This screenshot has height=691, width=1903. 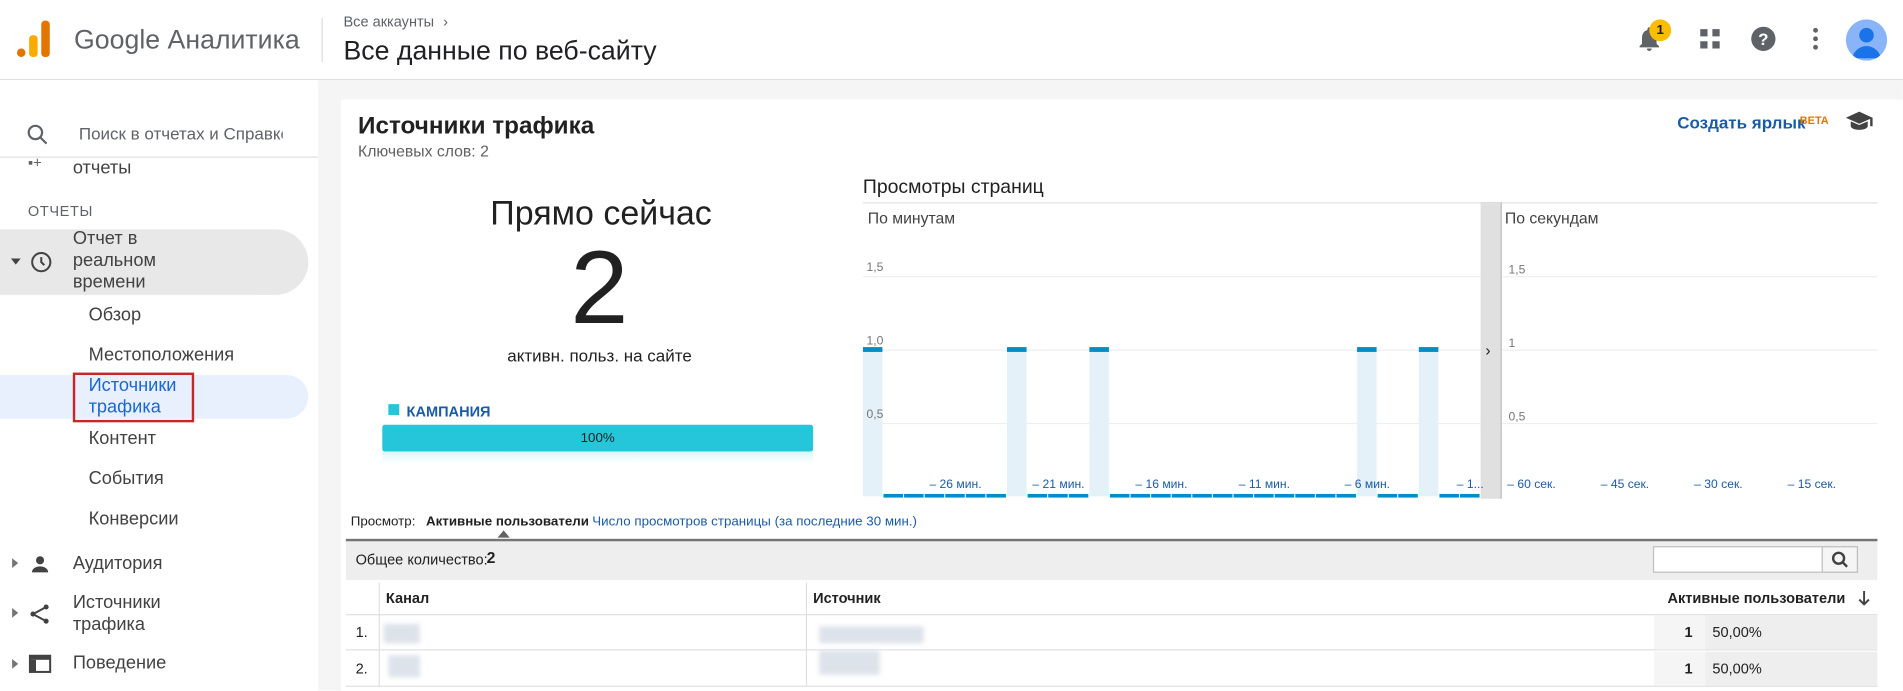 What do you see at coordinates (1756, 598) in the screenshot?
I see `column-active-users: Активные пользователи` at bounding box center [1756, 598].